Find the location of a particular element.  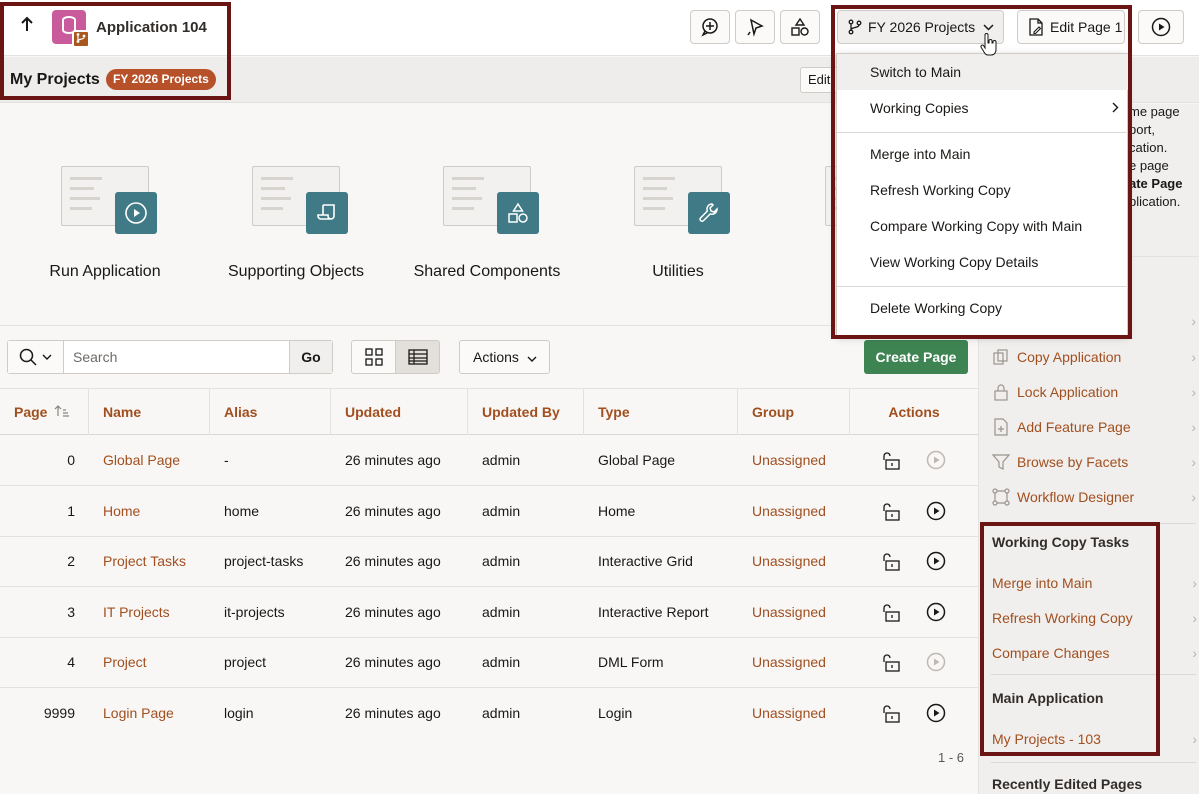

cell-type: Home is located at coordinates (617, 511).